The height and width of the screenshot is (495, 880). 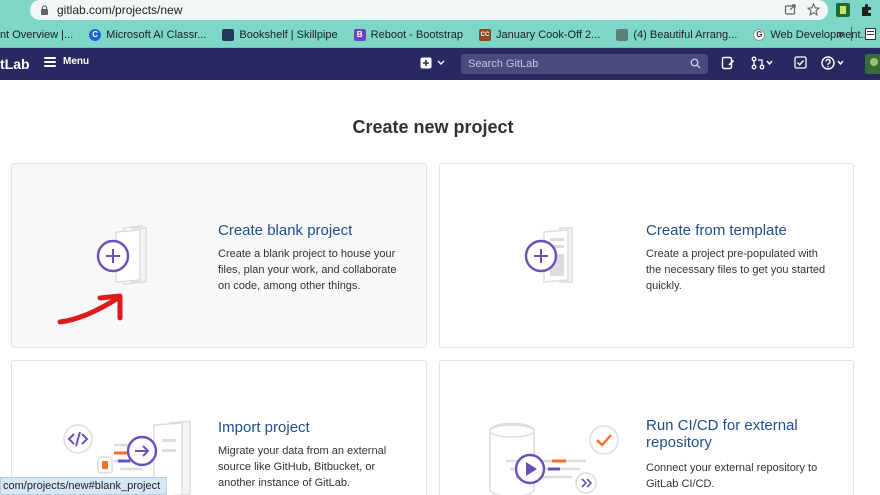 I want to click on pinterest-icon, so click(x=622, y=34).